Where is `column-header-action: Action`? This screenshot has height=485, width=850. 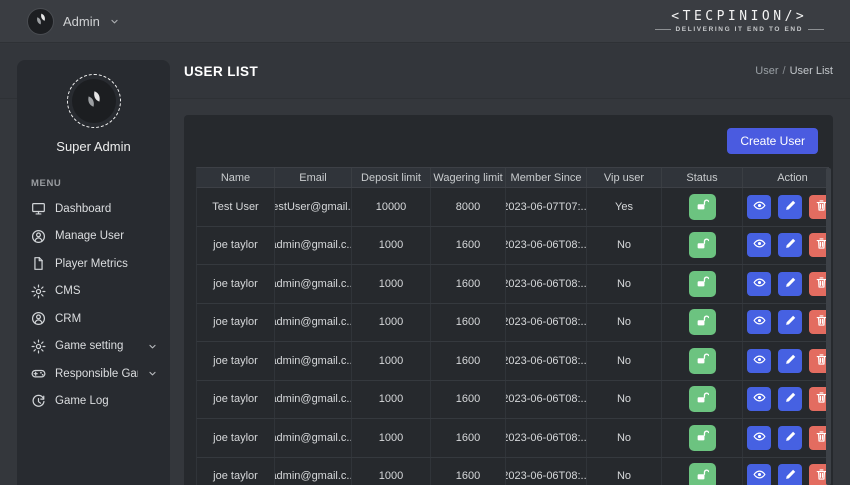
column-header-action: Action is located at coordinates (786, 177).